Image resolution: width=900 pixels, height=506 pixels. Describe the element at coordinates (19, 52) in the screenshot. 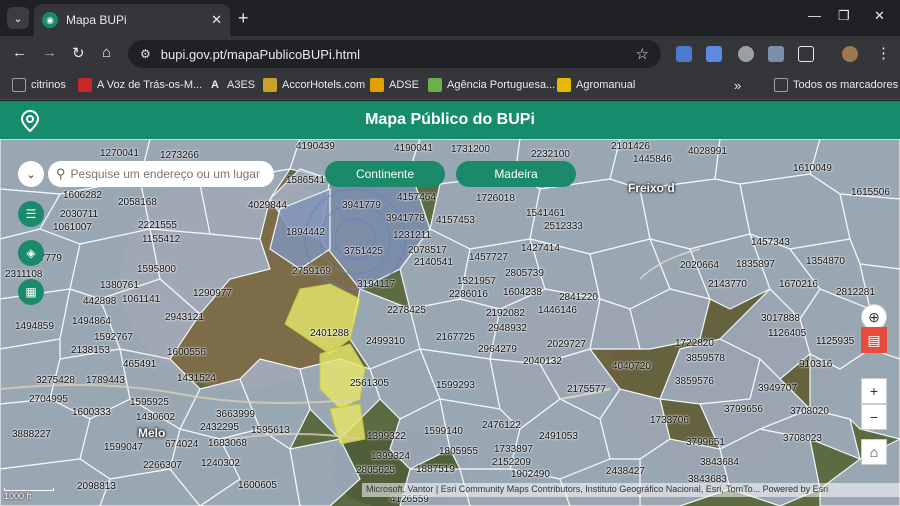

I see `back-icon: ←` at that location.